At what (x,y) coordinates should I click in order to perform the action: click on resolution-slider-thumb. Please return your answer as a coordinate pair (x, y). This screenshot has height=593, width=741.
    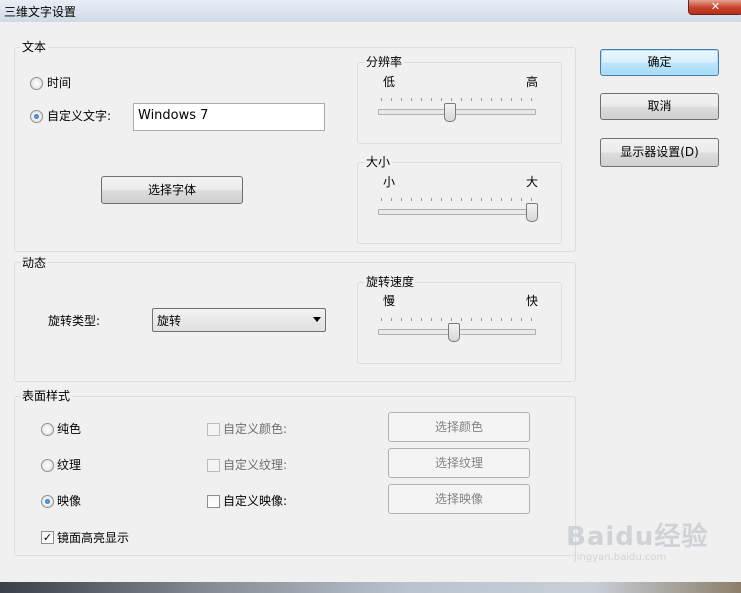
    Looking at the image, I should click on (450, 112).